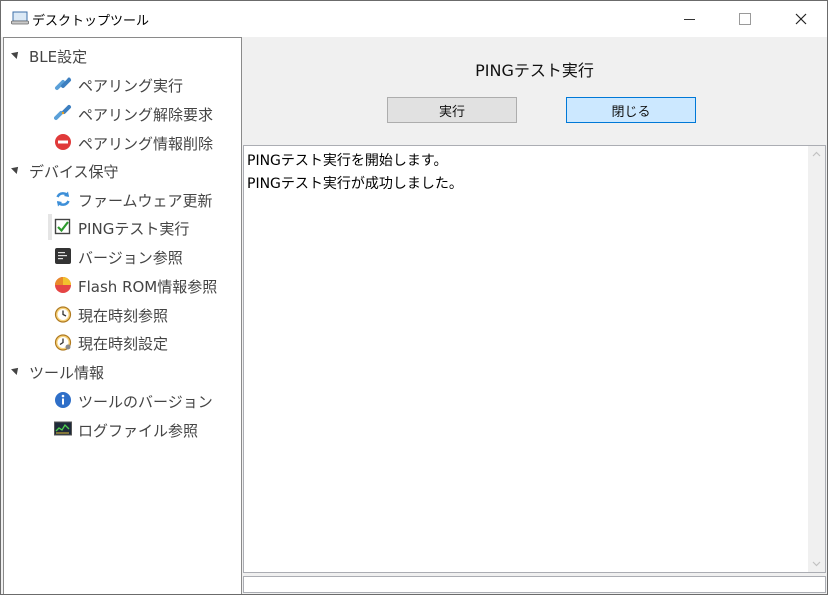 The width and height of the screenshot is (828, 595). I want to click on tree-item-delete-pairing: ペアリング情報削除, so click(130, 142).